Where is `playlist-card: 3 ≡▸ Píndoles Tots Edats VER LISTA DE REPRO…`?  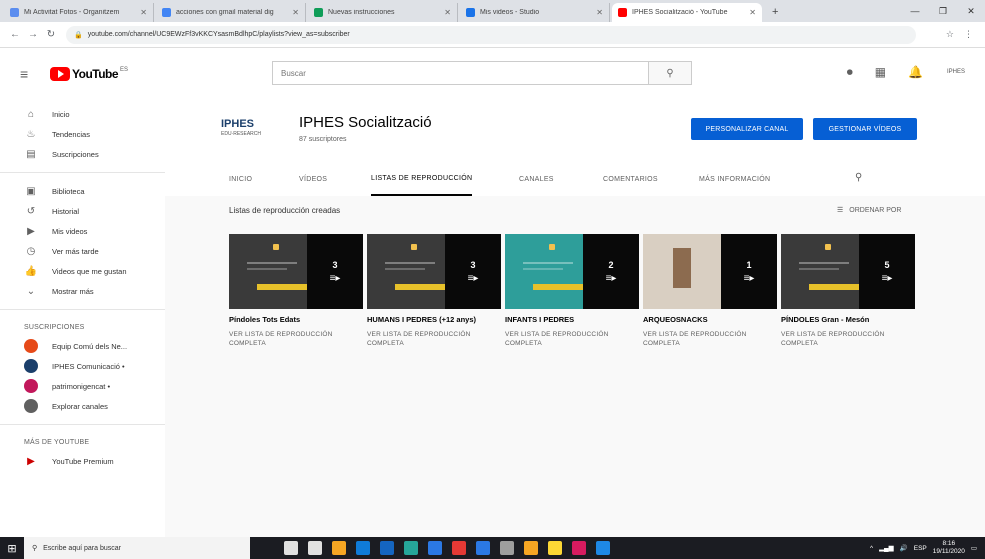
playlist-card: 3 ≡▸ Píndoles Tots Edats VER LISTA DE REPRO… is located at coordinates (296, 291).